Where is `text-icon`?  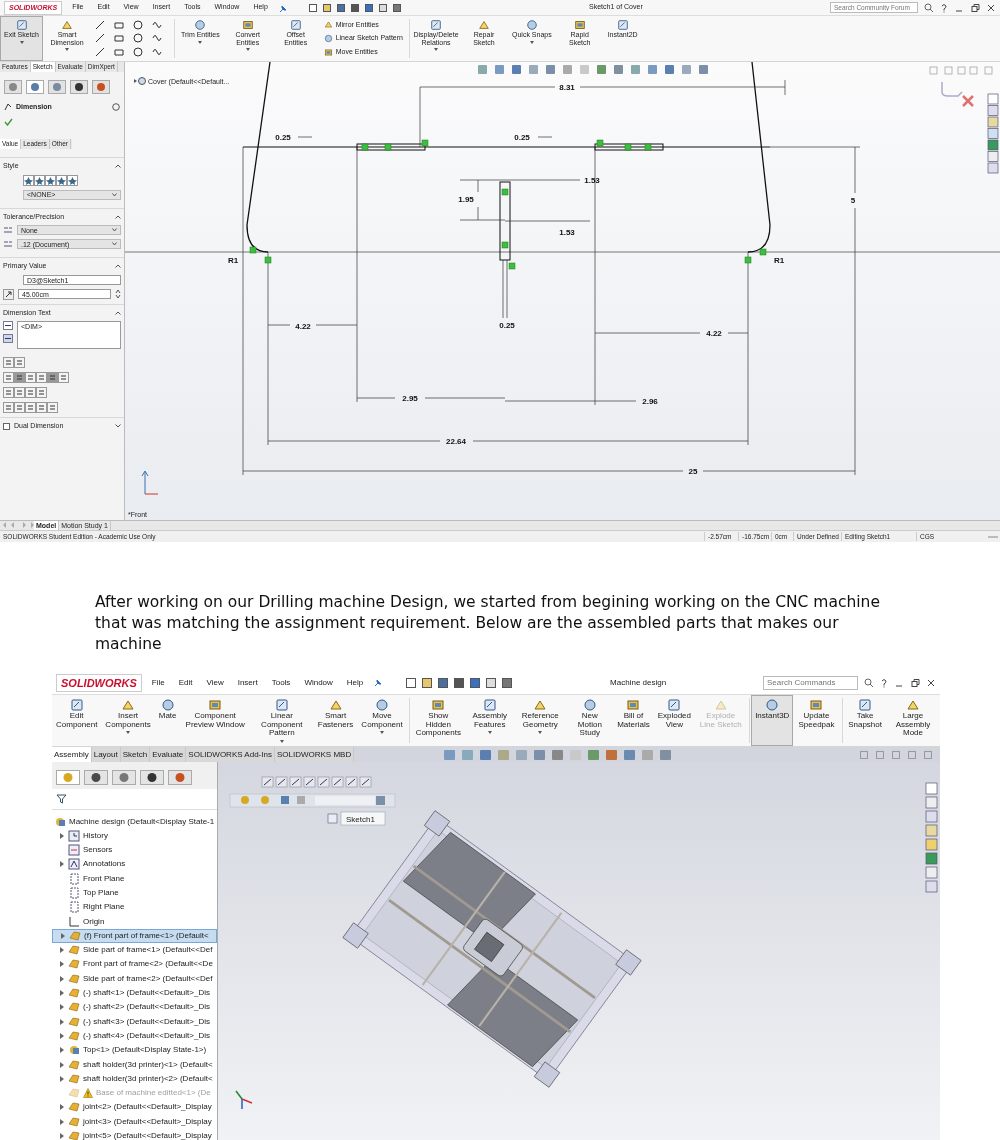 text-icon is located at coordinates (8, 325).